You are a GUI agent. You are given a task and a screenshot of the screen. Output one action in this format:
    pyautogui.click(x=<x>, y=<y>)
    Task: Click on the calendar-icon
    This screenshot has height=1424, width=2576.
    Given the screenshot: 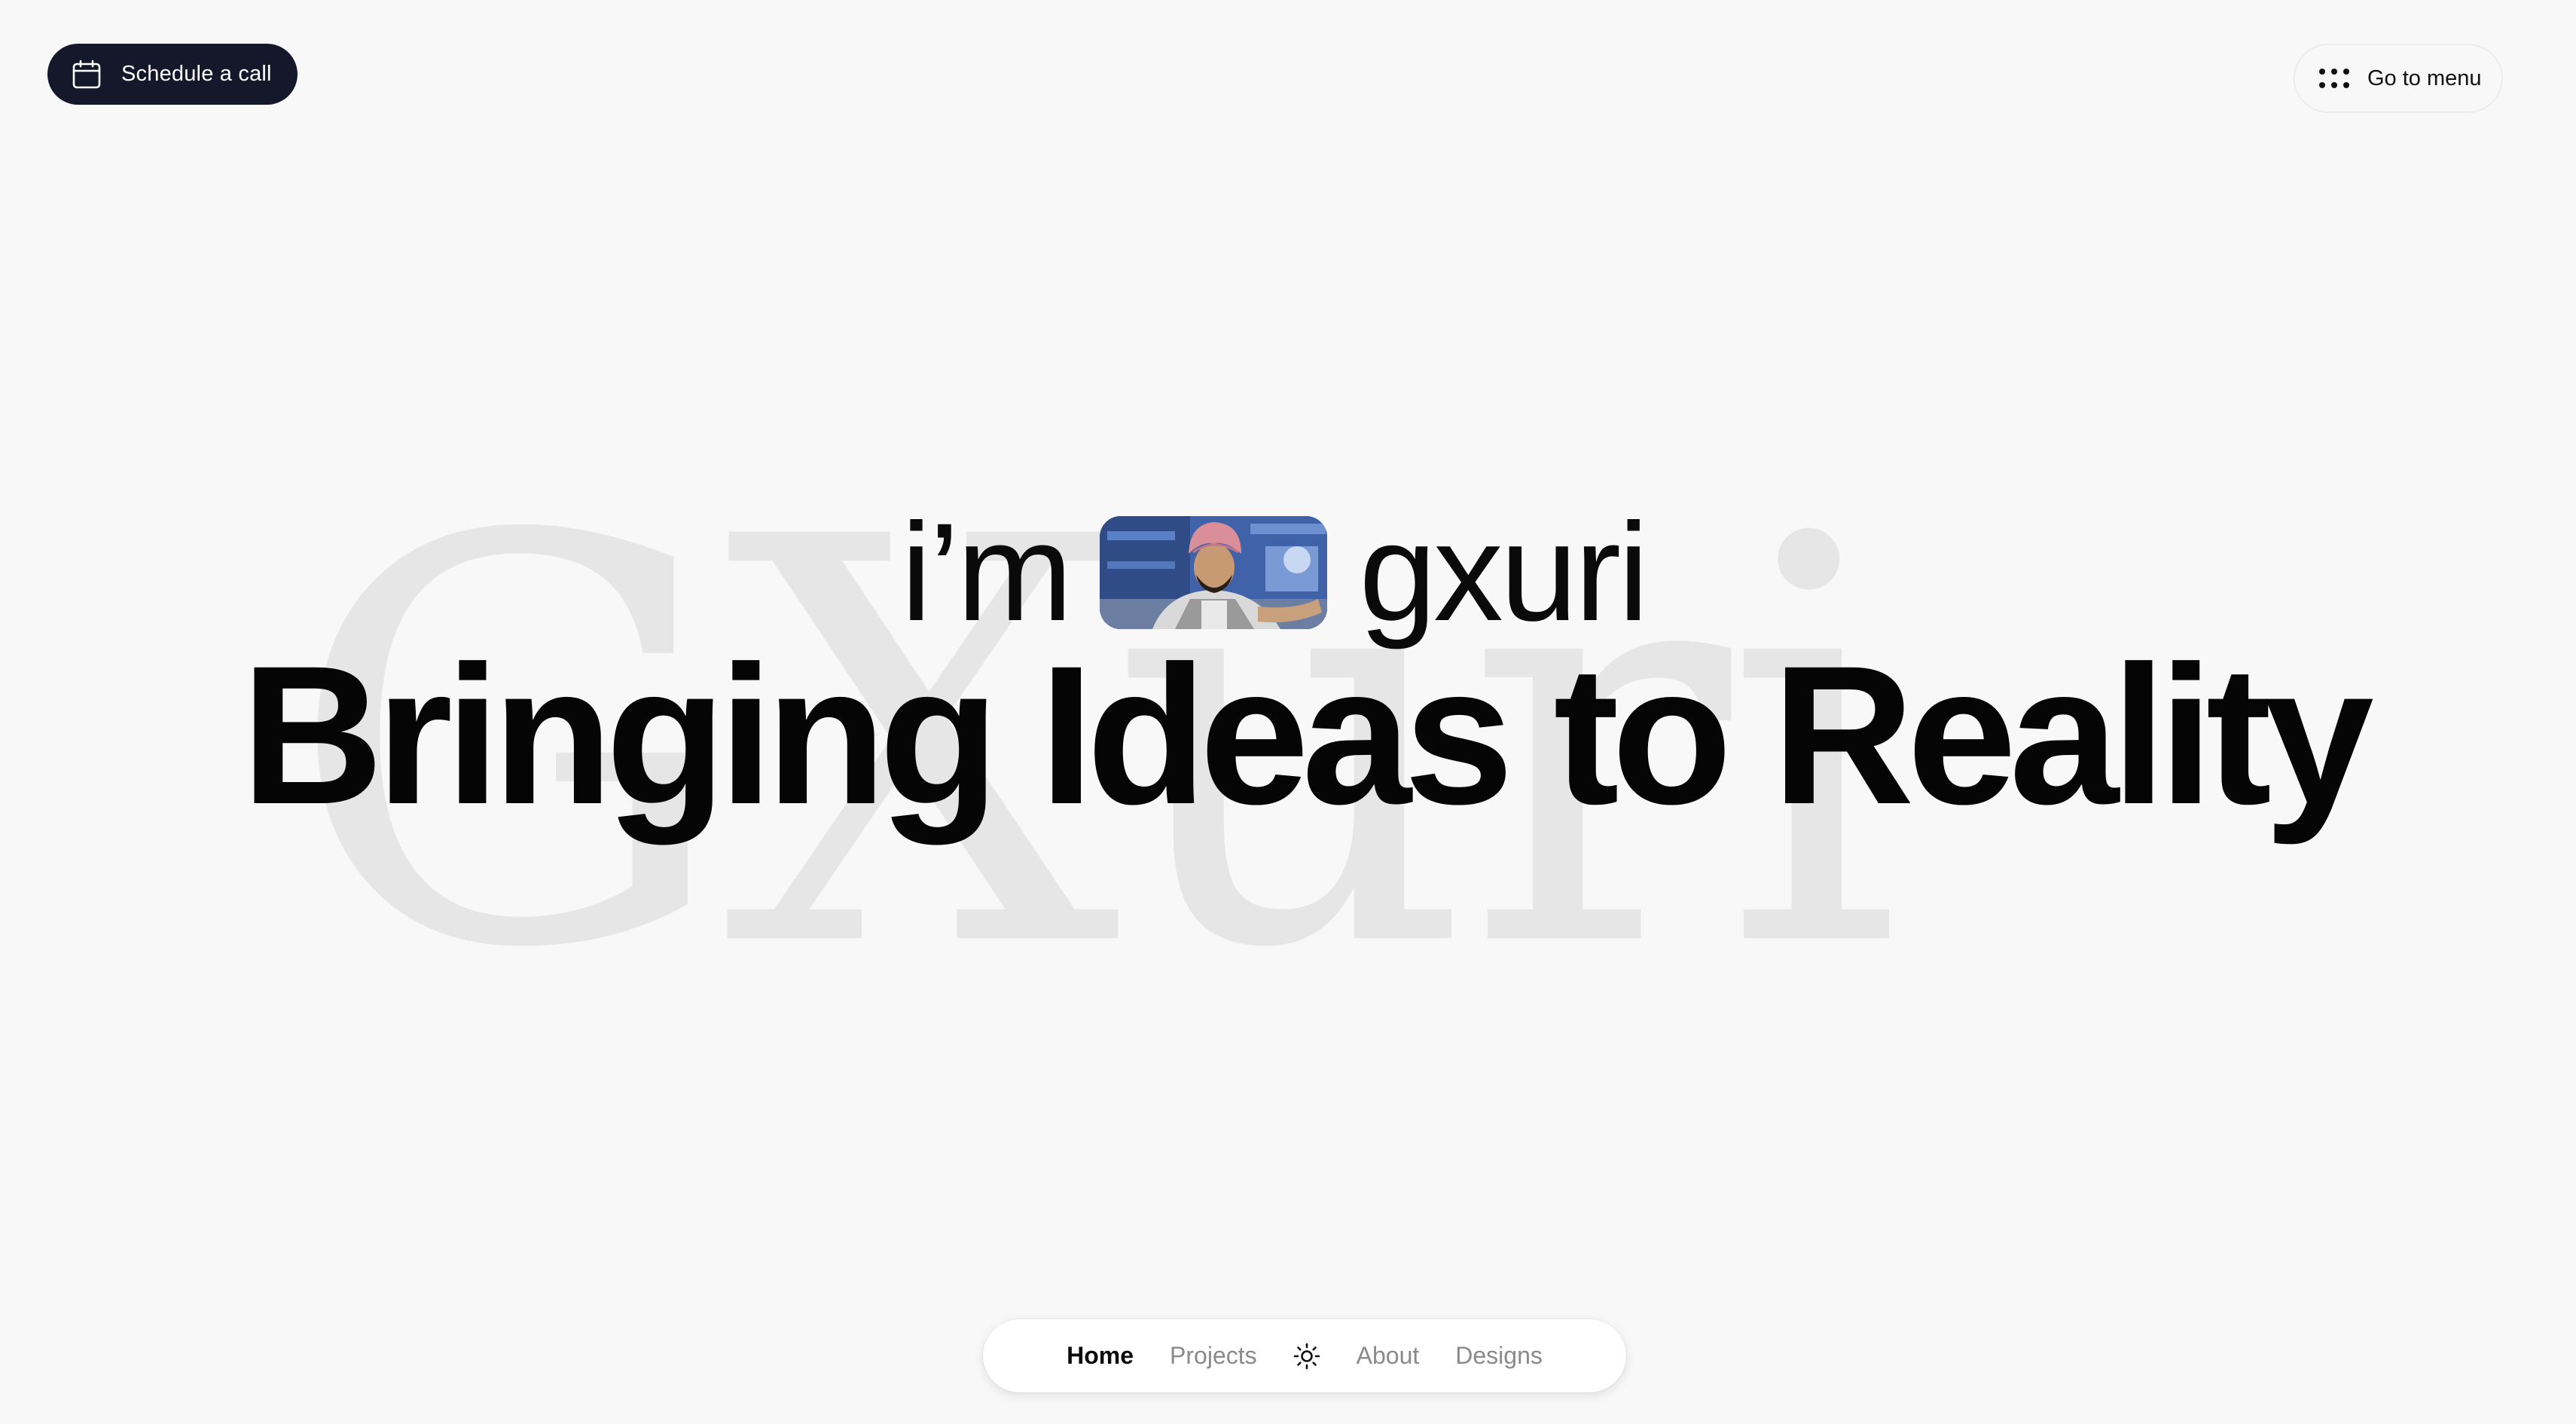 What is the action you would take?
    pyautogui.click(x=87, y=75)
    